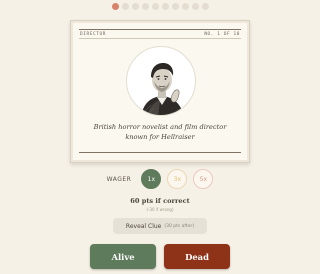  What do you see at coordinates (177, 179) in the screenshot?
I see `wager-3x-button: 3x` at bounding box center [177, 179].